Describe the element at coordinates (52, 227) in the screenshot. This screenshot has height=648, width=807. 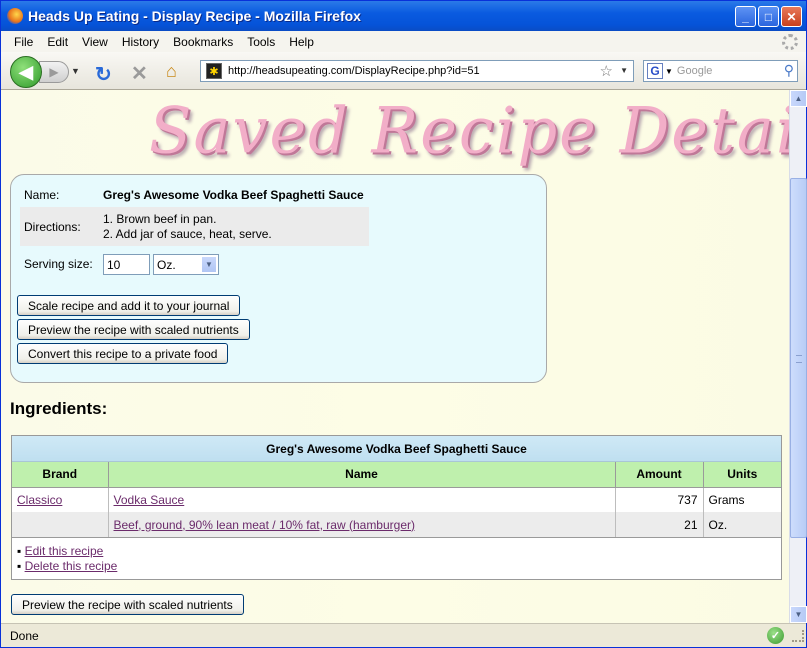
I see `directions-label: Directions:` at that location.